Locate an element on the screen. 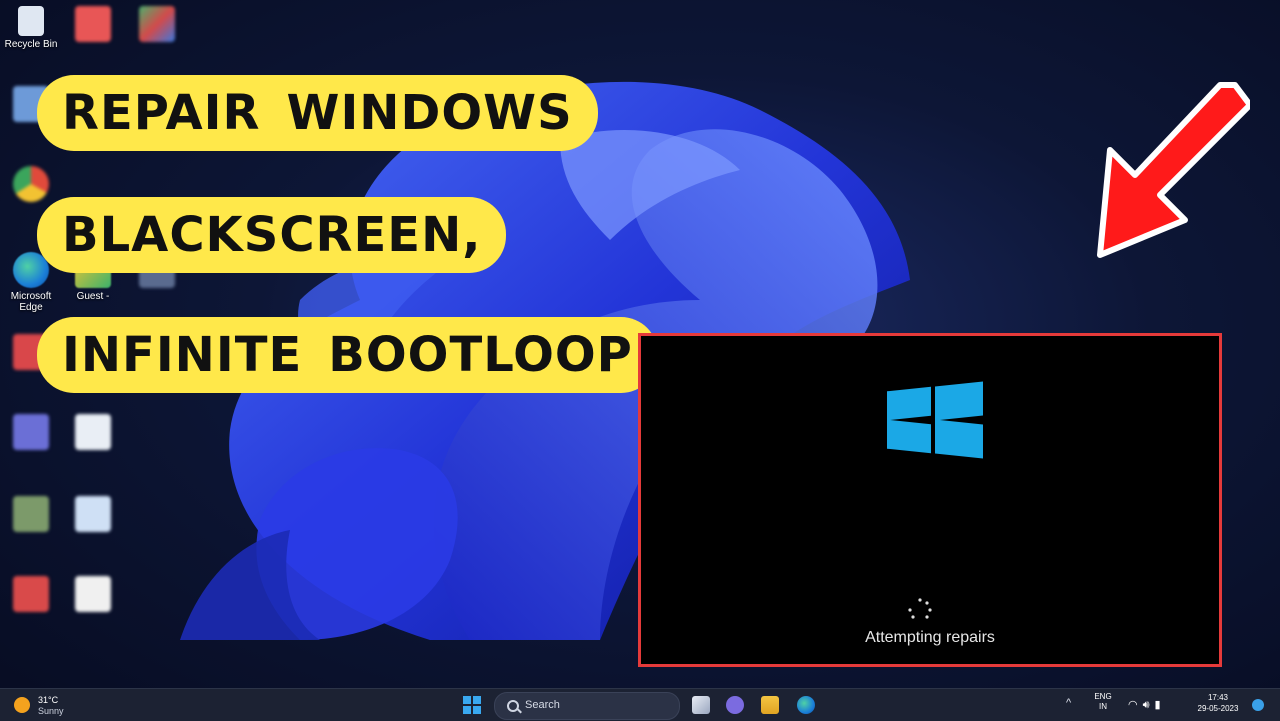  weather-condition: Sunny is located at coordinates (51, 711).